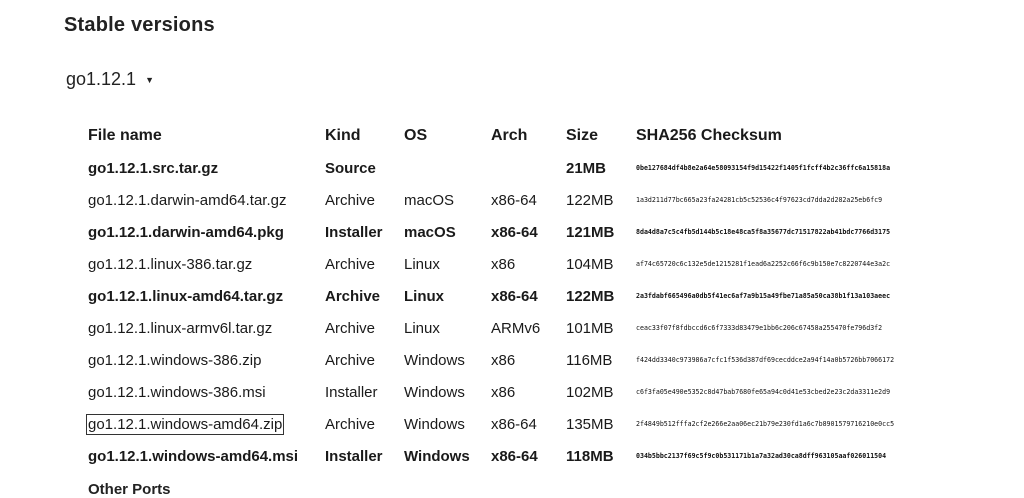  I want to click on download-link: go1.12.1.linux-386.tar.gz, so click(170, 264).